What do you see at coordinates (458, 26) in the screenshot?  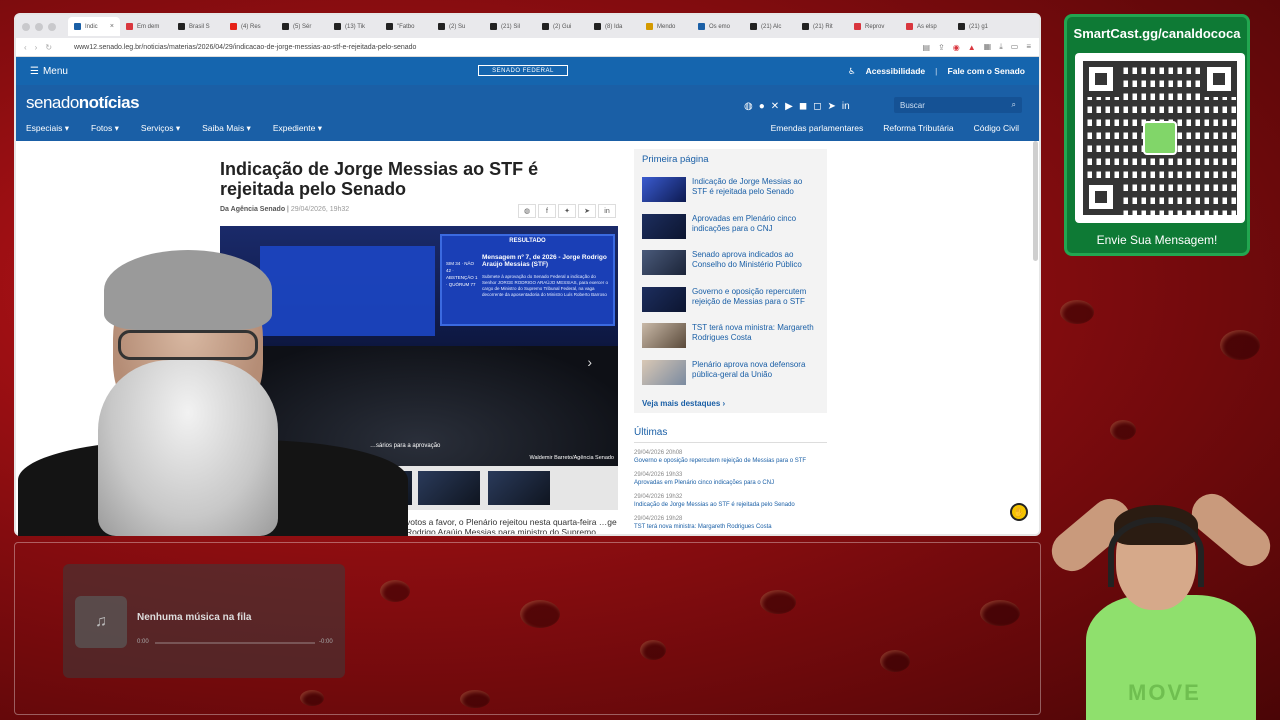 I see `browser-tab: (2) Su` at bounding box center [458, 26].